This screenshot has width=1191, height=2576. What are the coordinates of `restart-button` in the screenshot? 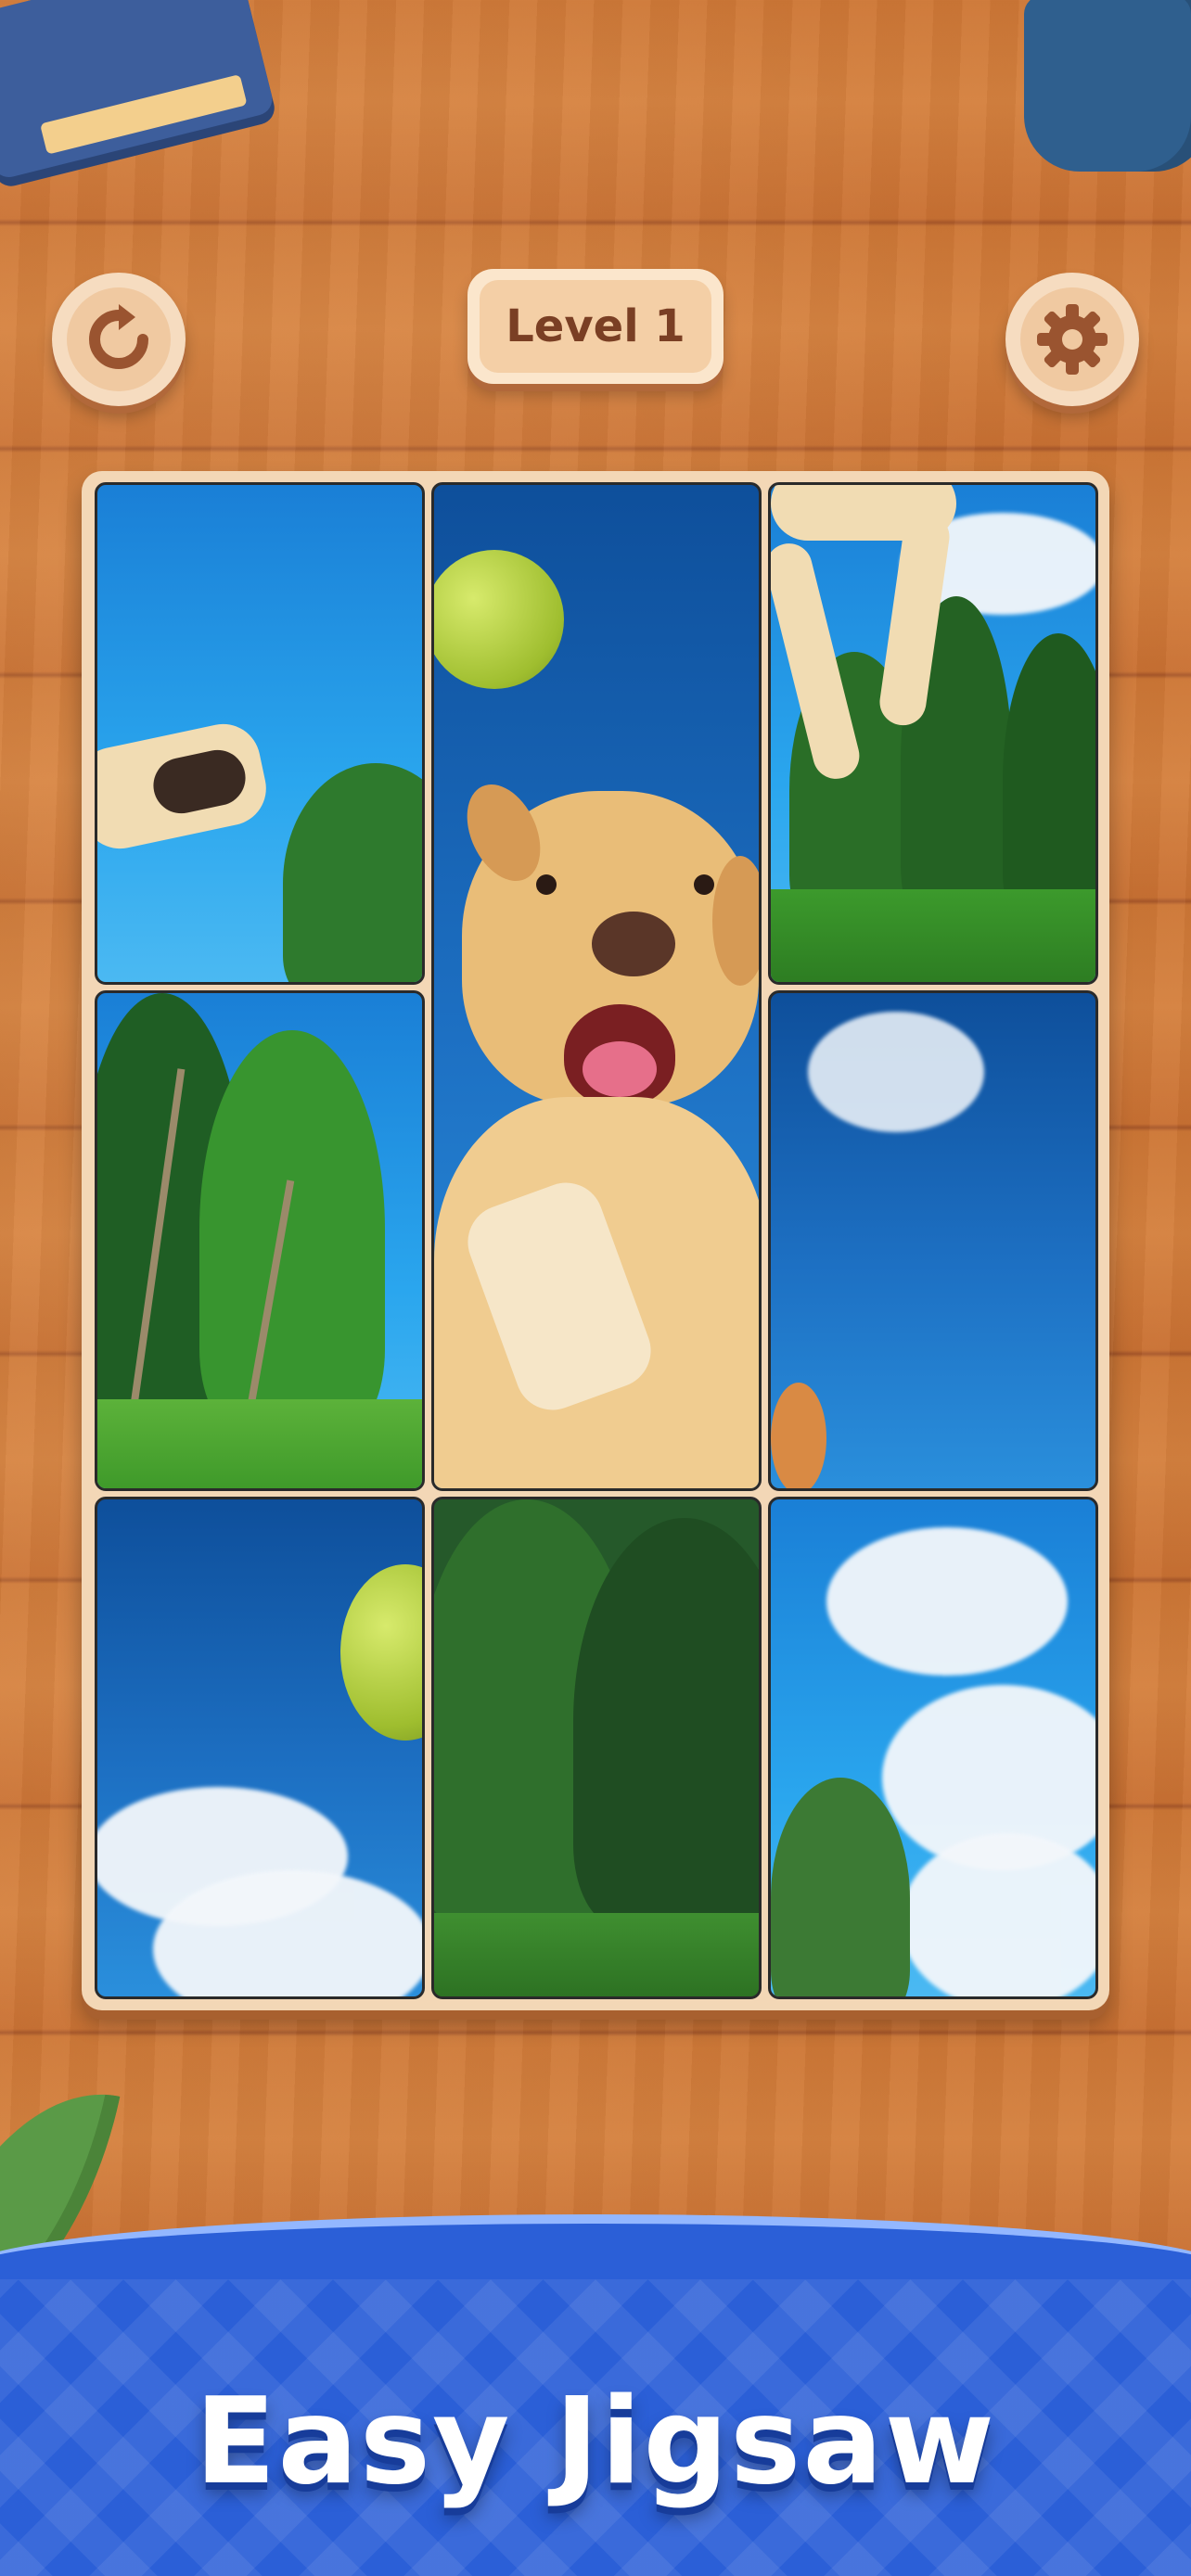 It's located at (119, 339).